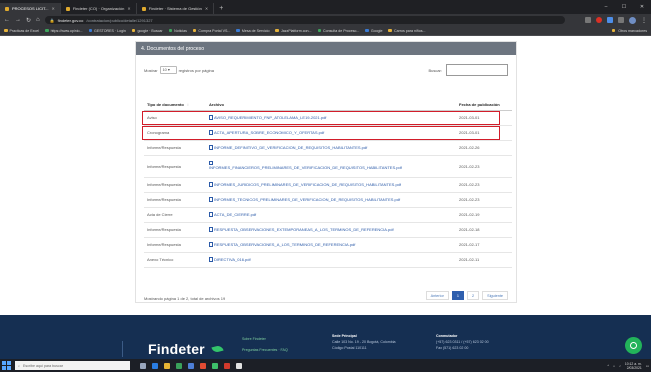 This screenshot has width=651, height=372. Describe the element at coordinates (7, 20) in the screenshot. I see `back-icon: ←` at that location.